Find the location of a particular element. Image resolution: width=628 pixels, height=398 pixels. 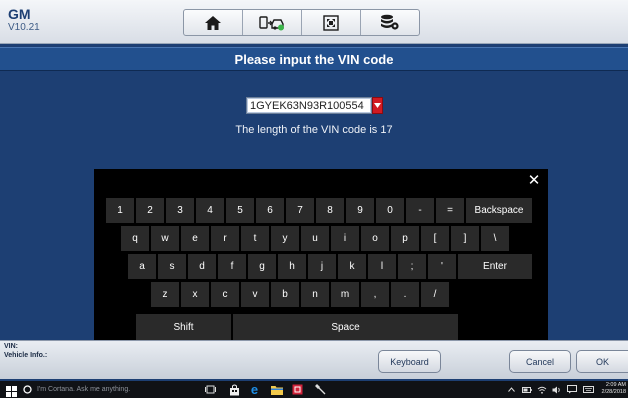

keyboard-icon is located at coordinates (588, 389).